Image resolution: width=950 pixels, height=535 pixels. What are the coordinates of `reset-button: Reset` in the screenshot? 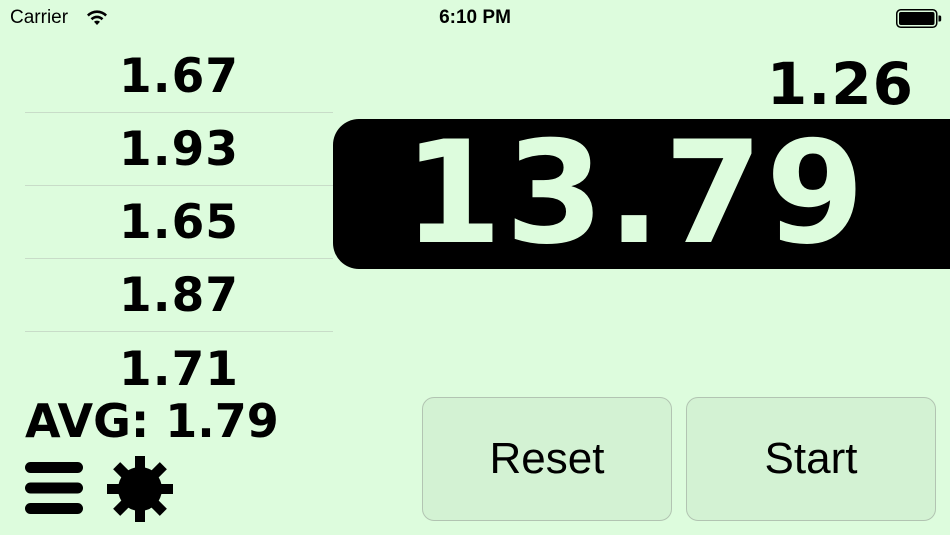 It's located at (547, 459).